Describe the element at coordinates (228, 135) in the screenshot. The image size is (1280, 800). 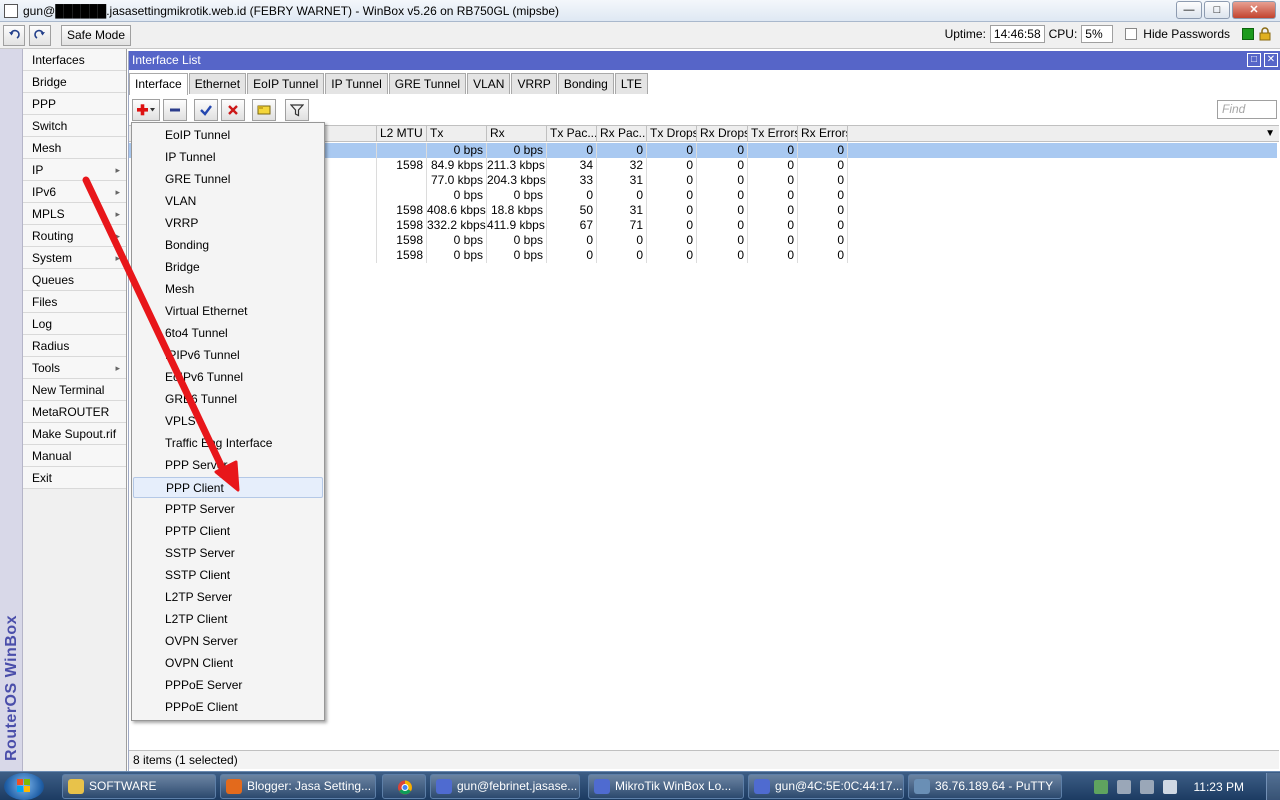
I see `add-menu-item-eoip-tunnel: EoIP Tunnel` at that location.